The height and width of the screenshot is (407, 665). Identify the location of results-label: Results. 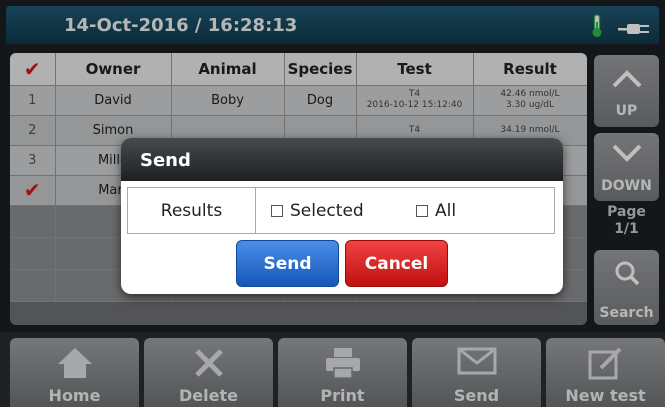
(192, 210).